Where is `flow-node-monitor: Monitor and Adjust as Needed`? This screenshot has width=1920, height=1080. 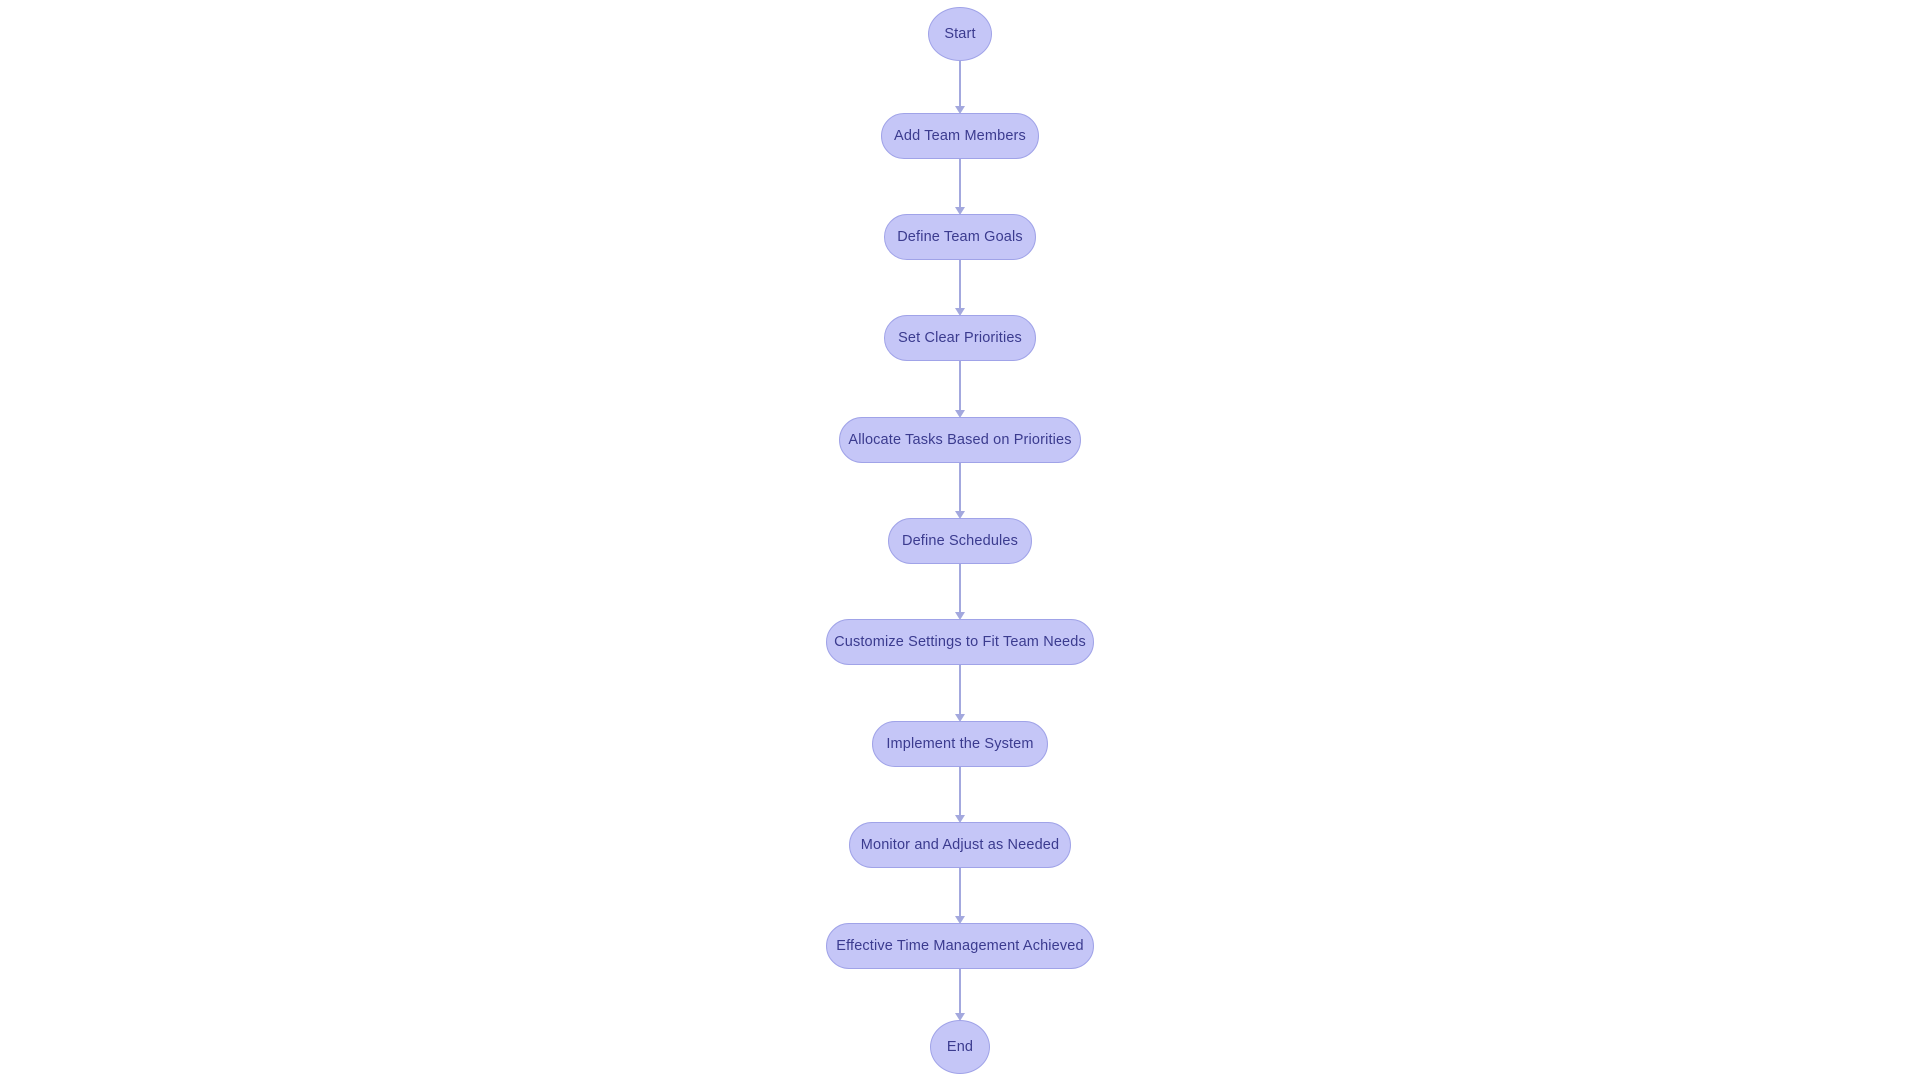 flow-node-monitor: Monitor and Adjust as Needed is located at coordinates (960, 845).